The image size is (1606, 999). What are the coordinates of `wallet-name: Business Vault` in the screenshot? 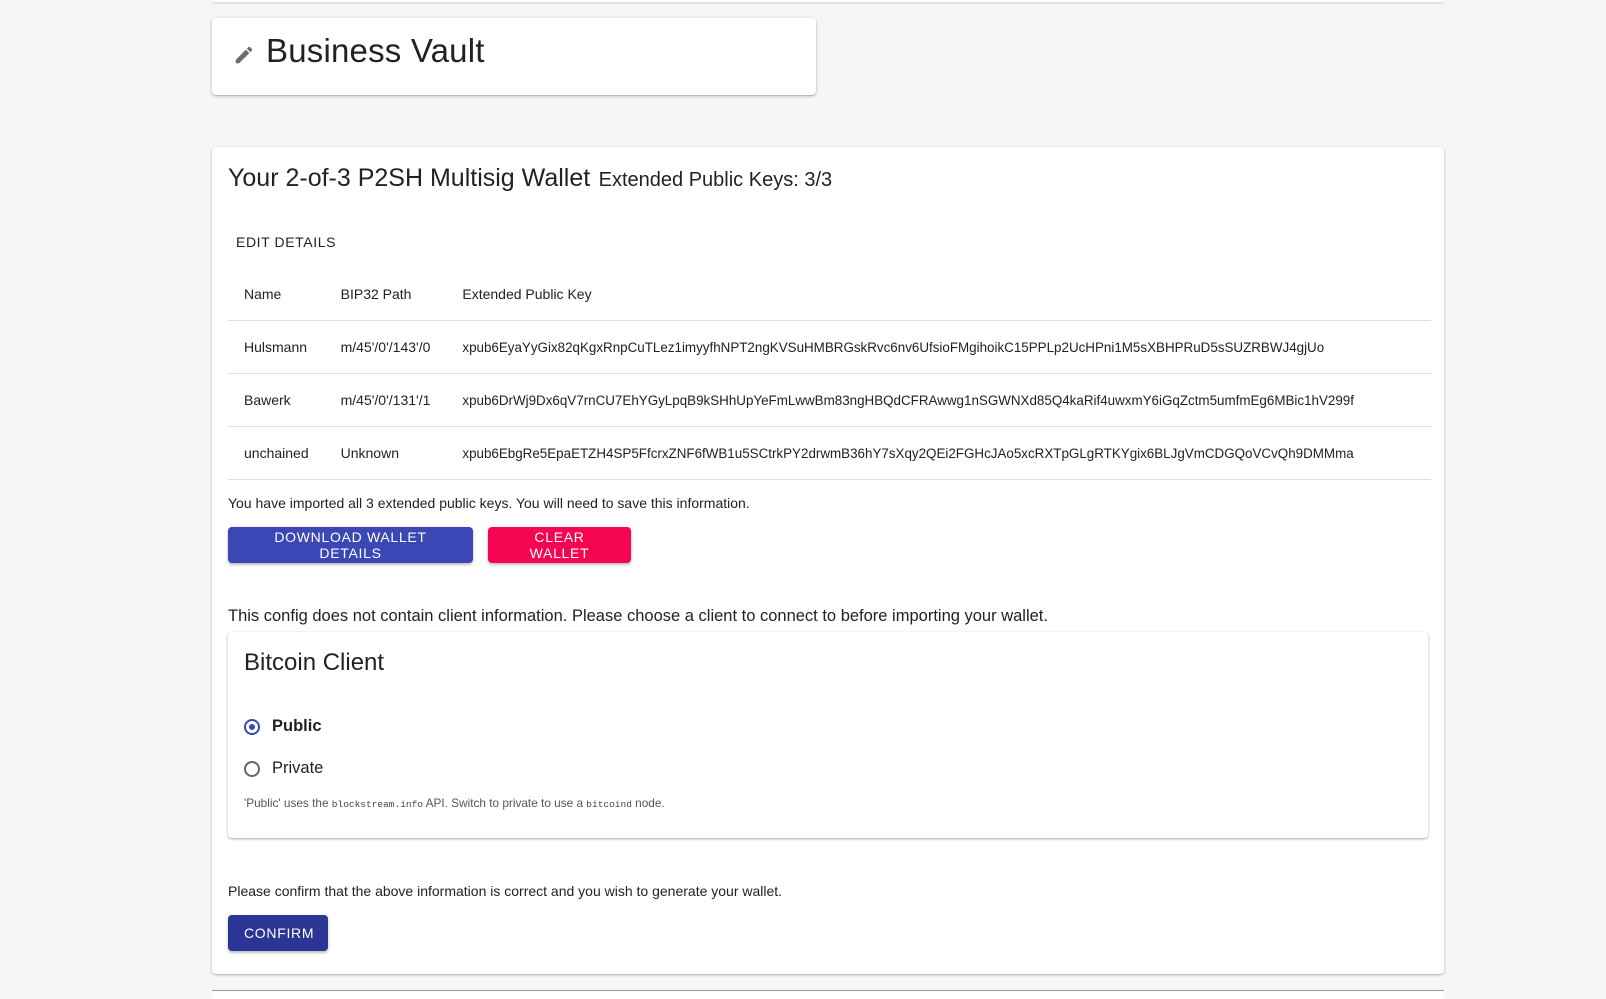 It's located at (375, 50).